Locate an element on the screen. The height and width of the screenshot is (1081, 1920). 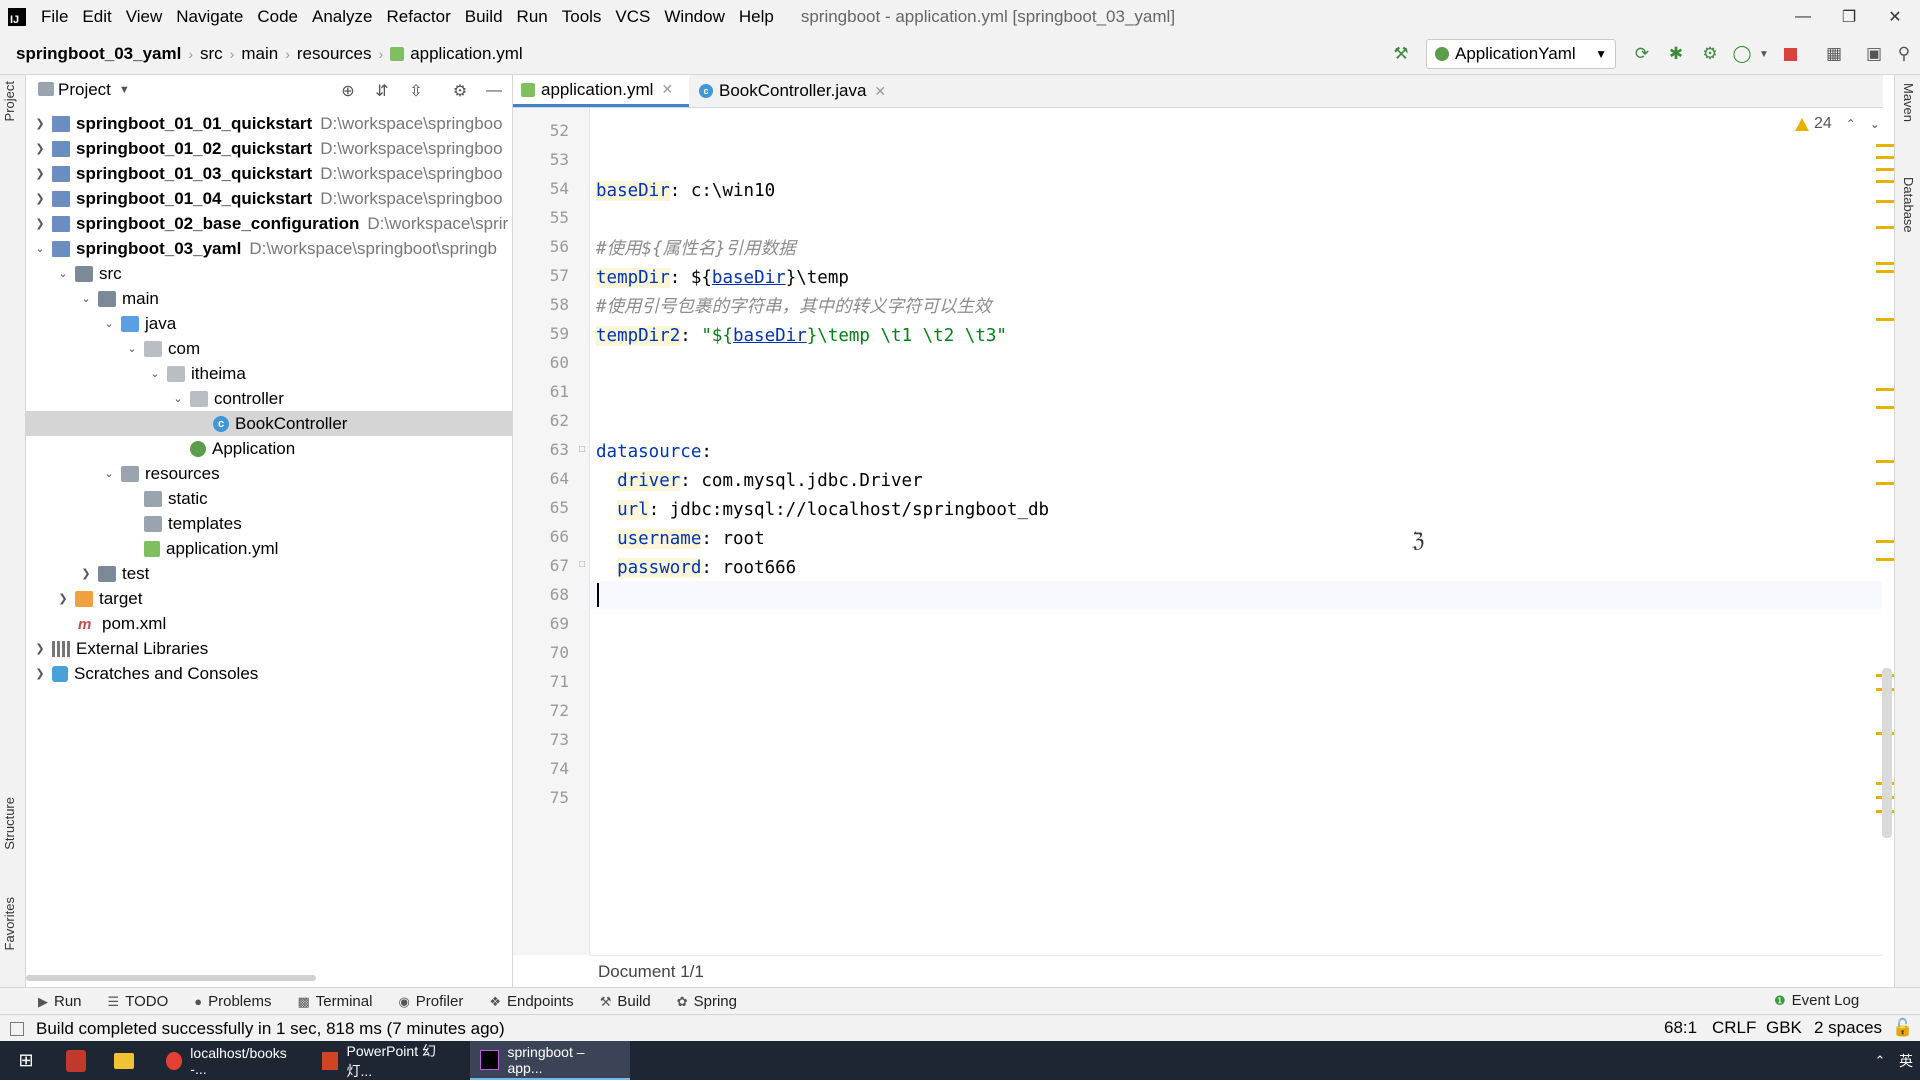
project-tool-tab: Project is located at coordinates (9, 101).